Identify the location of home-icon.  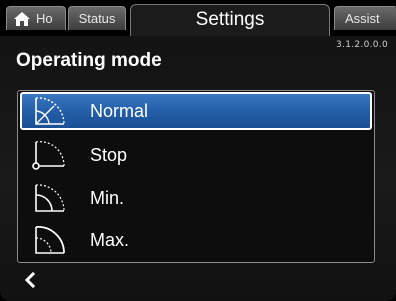
(22, 18).